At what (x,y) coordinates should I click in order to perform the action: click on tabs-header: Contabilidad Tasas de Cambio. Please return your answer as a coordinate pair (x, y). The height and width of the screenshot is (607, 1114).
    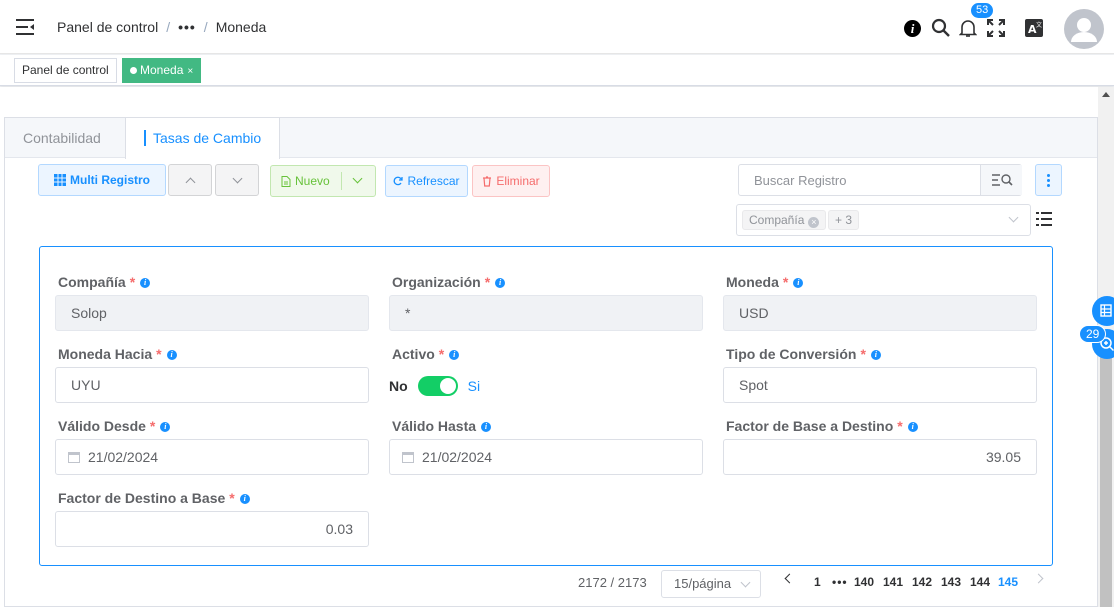
    Looking at the image, I should click on (551, 138).